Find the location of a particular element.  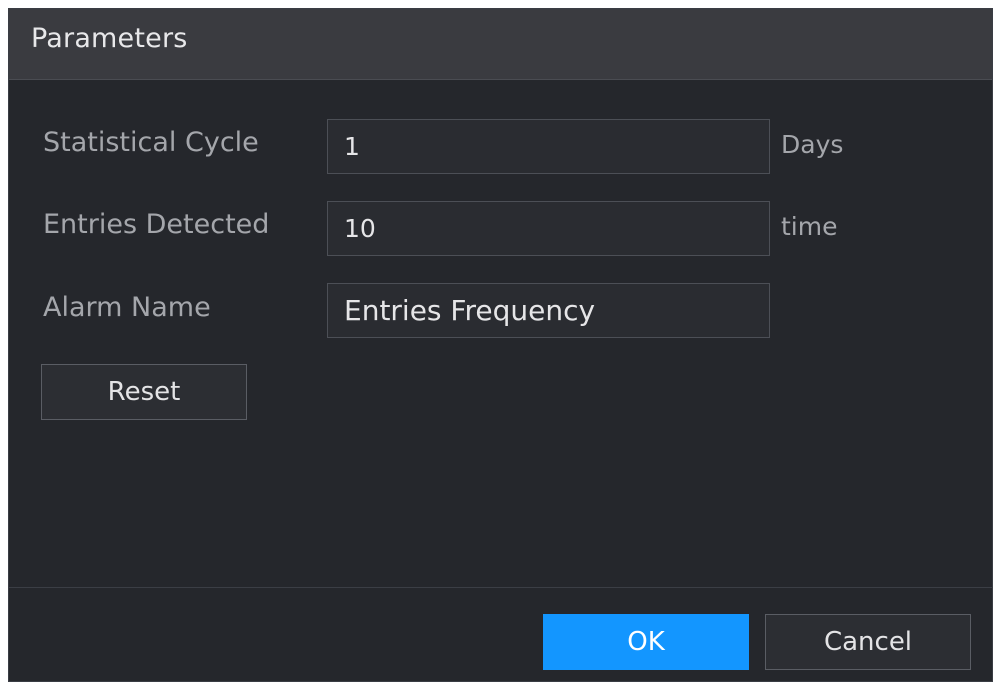

reset-button: Reset is located at coordinates (144, 392).